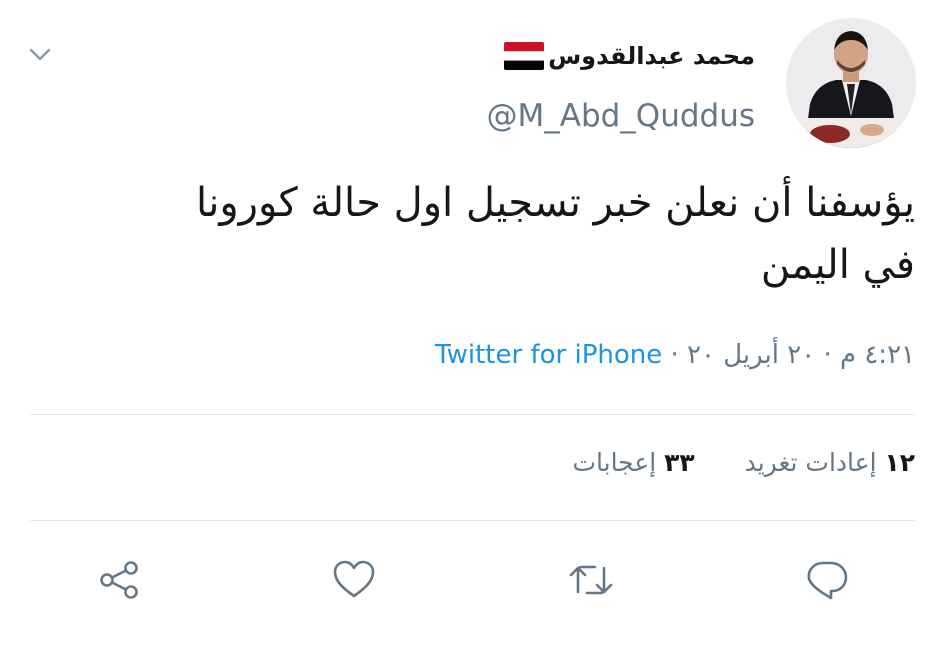  Describe the element at coordinates (620, 116) in the screenshot. I see `author-handle: @M_Abd_Quddus` at that location.